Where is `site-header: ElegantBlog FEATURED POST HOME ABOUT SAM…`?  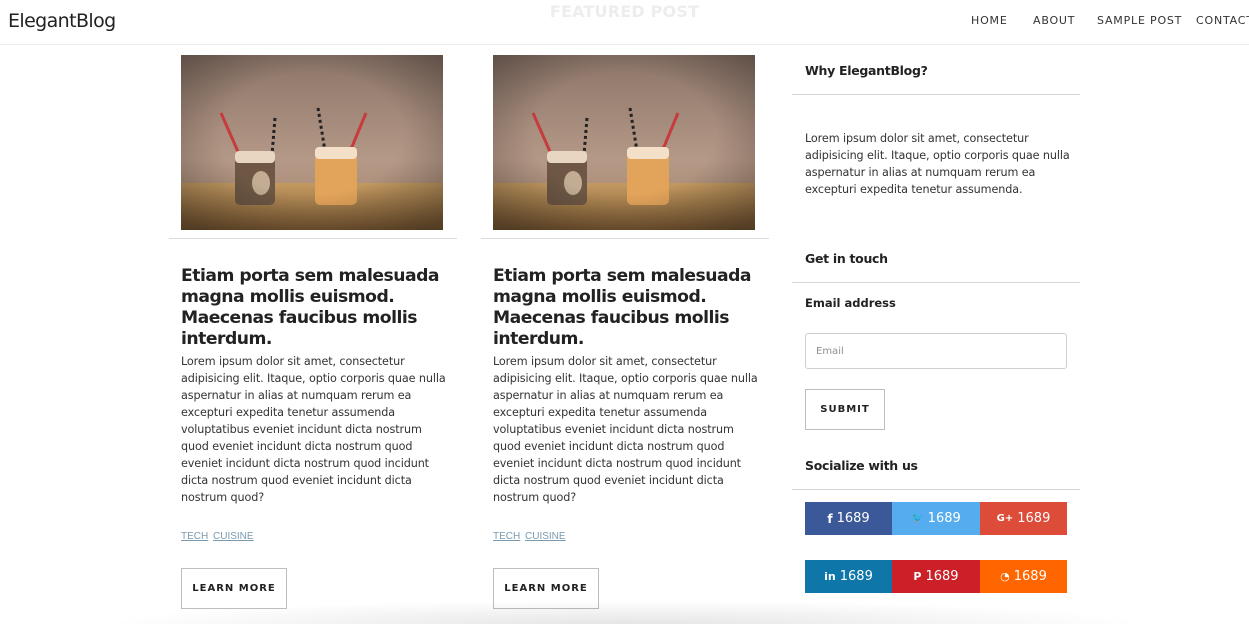 site-header: ElegantBlog FEATURED POST HOME ABOUT SAM… is located at coordinates (624, 22).